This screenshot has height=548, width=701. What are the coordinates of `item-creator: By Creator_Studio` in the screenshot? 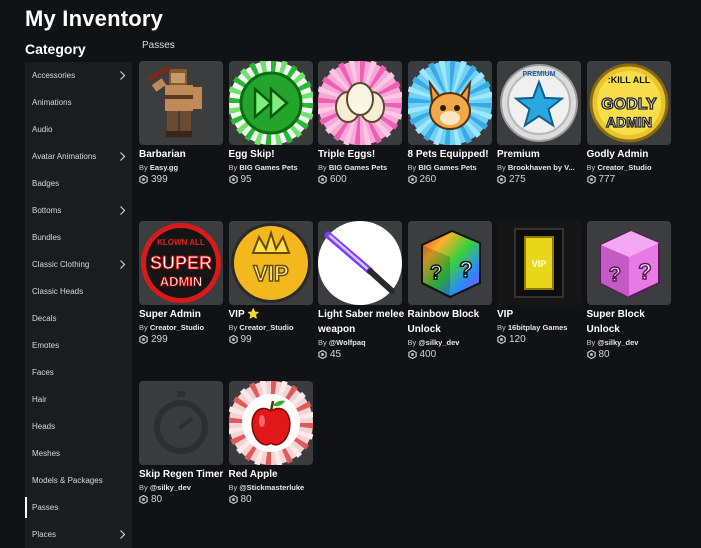 It's located at (271, 327).